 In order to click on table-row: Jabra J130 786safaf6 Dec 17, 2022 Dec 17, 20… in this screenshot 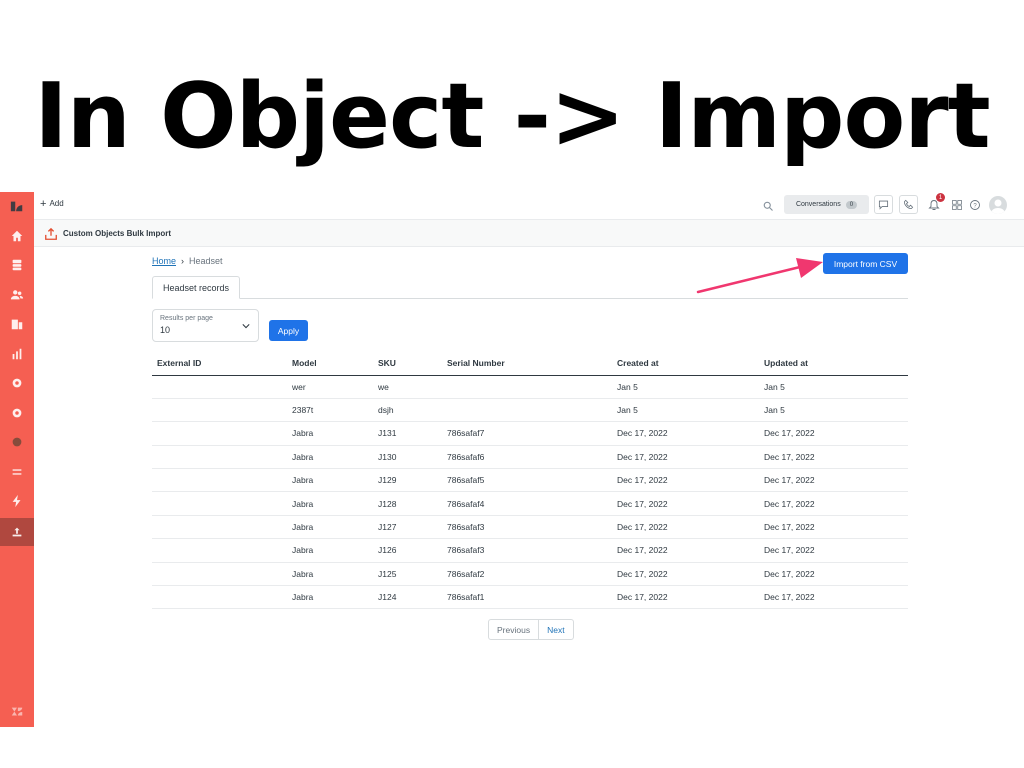, I will do `click(530, 457)`.